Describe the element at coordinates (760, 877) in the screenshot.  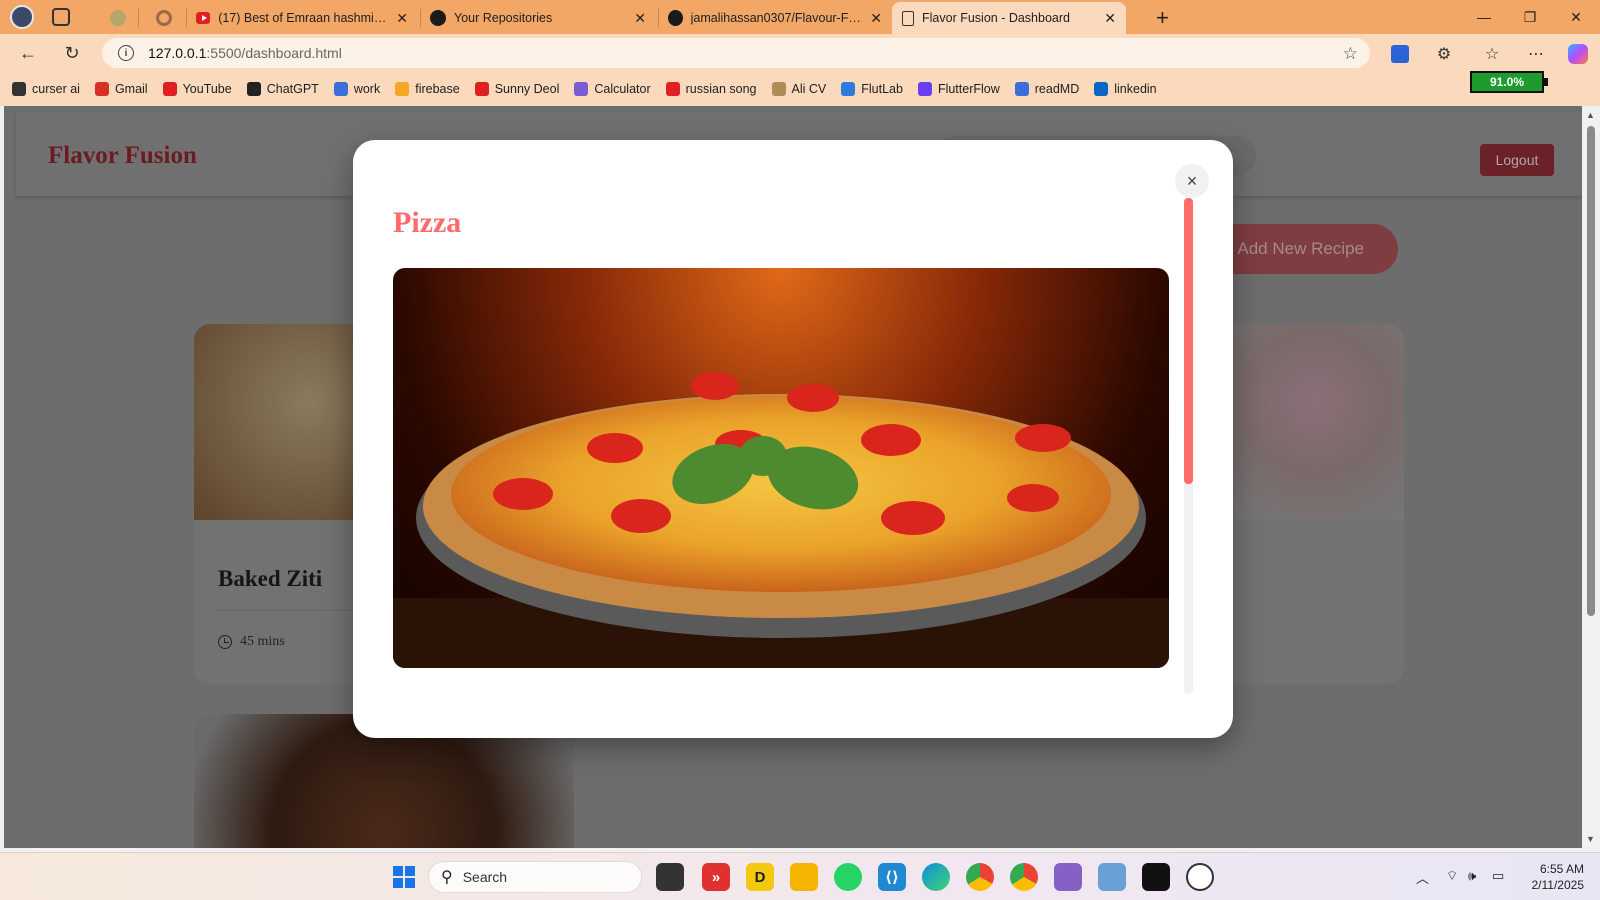
I see `app-icon-yellow: D` at that location.